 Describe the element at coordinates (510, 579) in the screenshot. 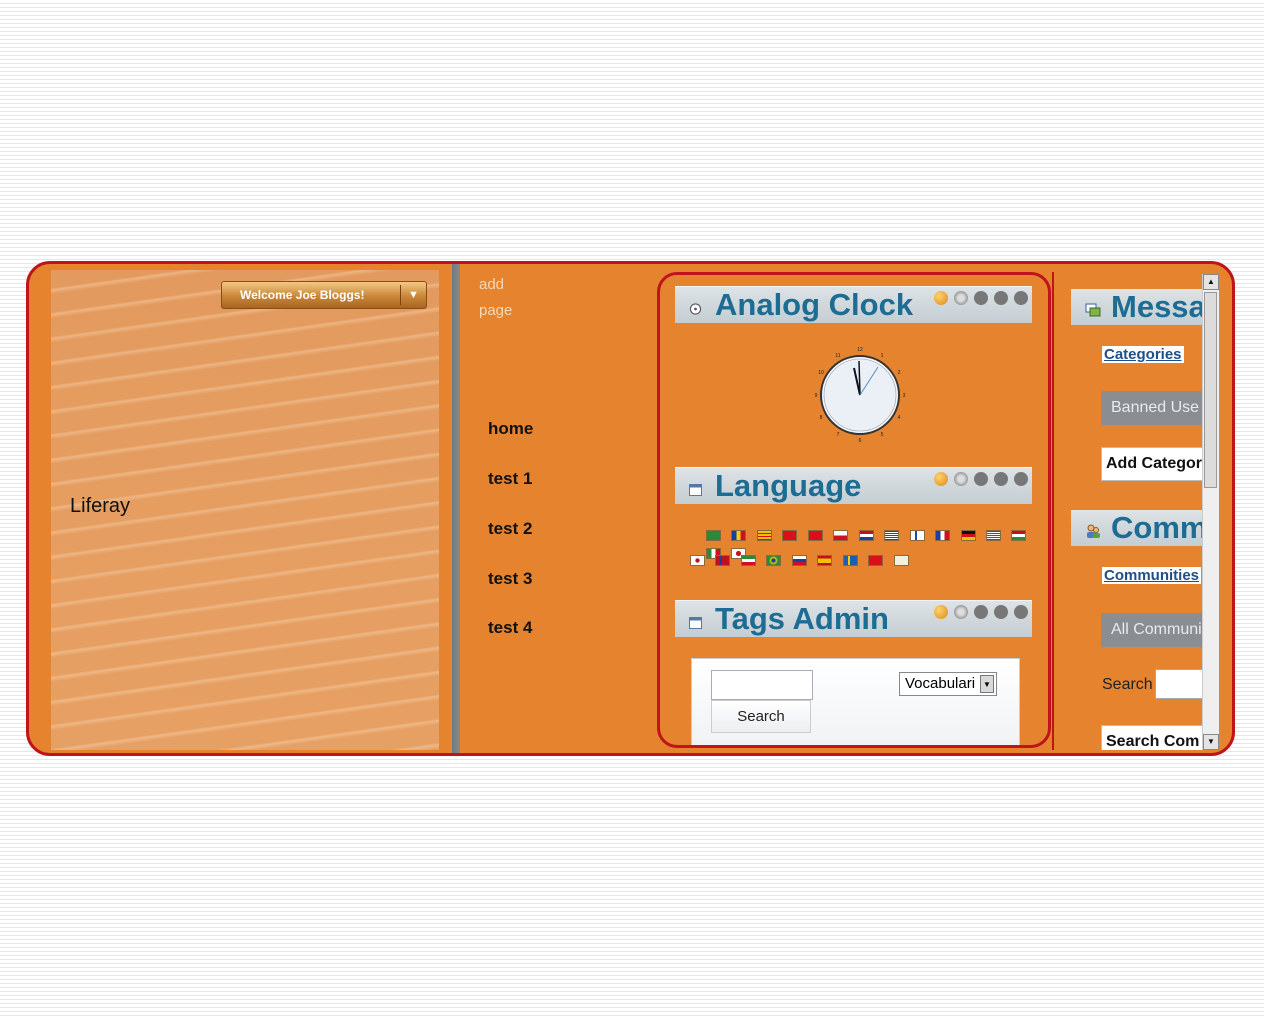

I see `nav-item-test-3: test 3` at that location.